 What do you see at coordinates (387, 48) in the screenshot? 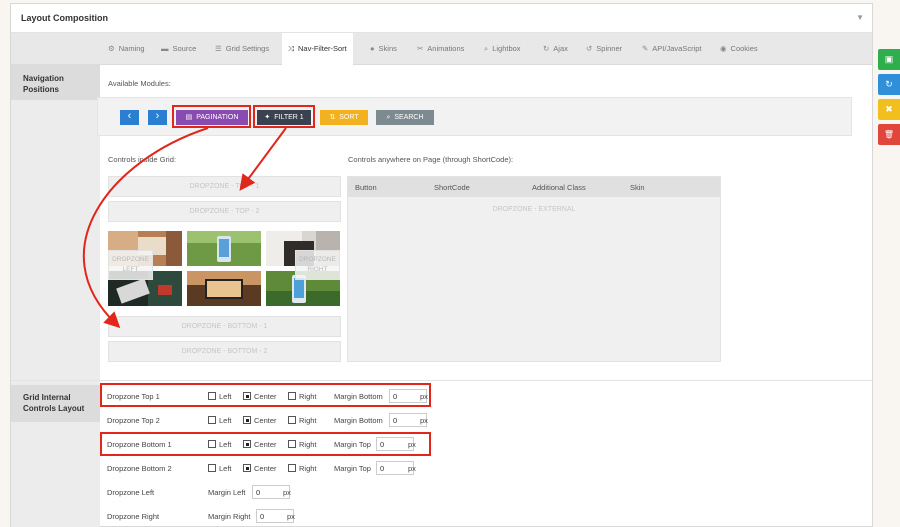
I see `tab-label: Skins` at bounding box center [387, 48].